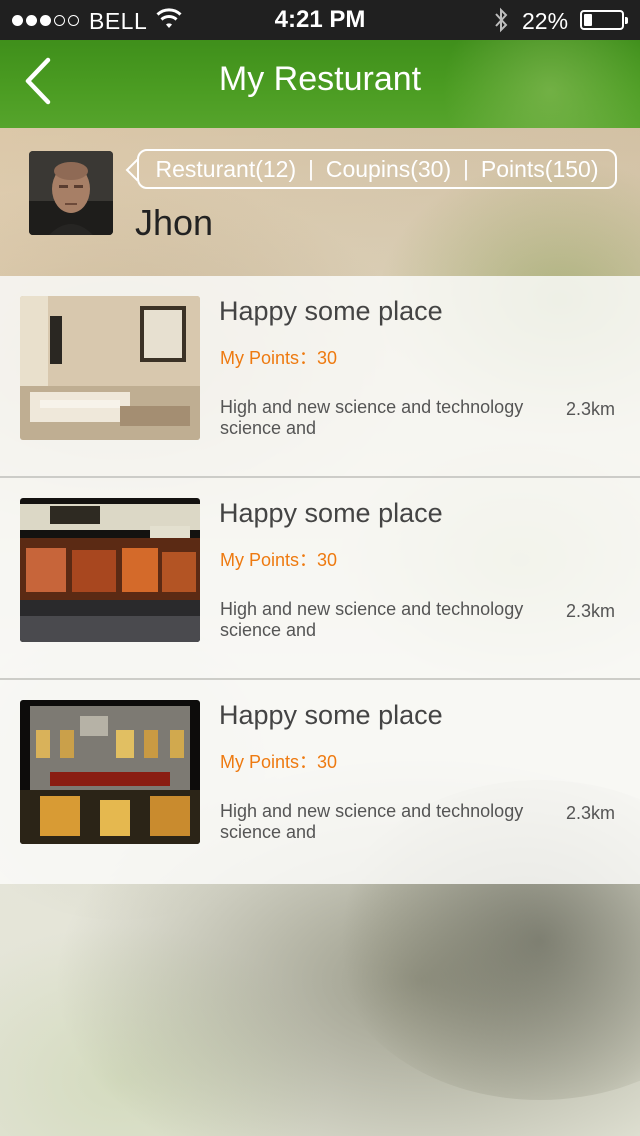 The image size is (640, 1136). Describe the element at coordinates (388, 169) in the screenshot. I see `stat-coupons: Coupins(30)` at that location.